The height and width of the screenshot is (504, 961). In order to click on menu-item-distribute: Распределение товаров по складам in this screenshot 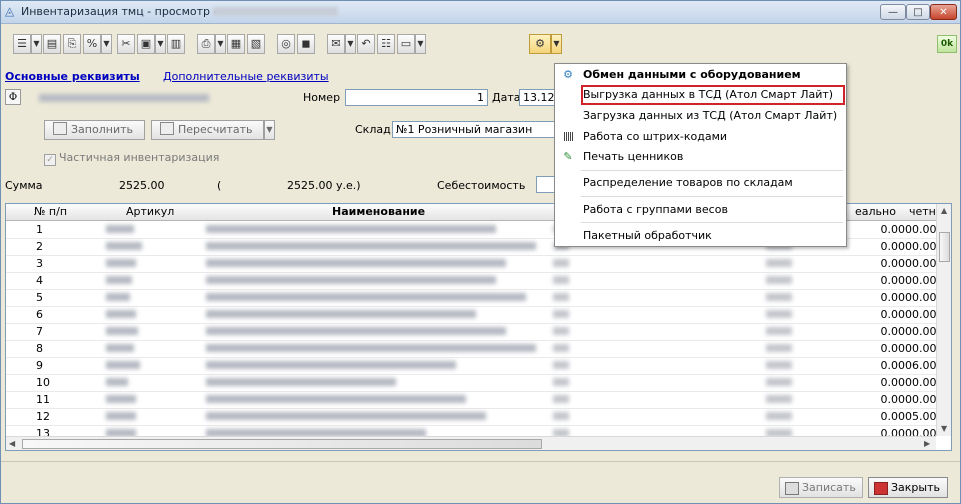, I will do `click(700, 183)`.